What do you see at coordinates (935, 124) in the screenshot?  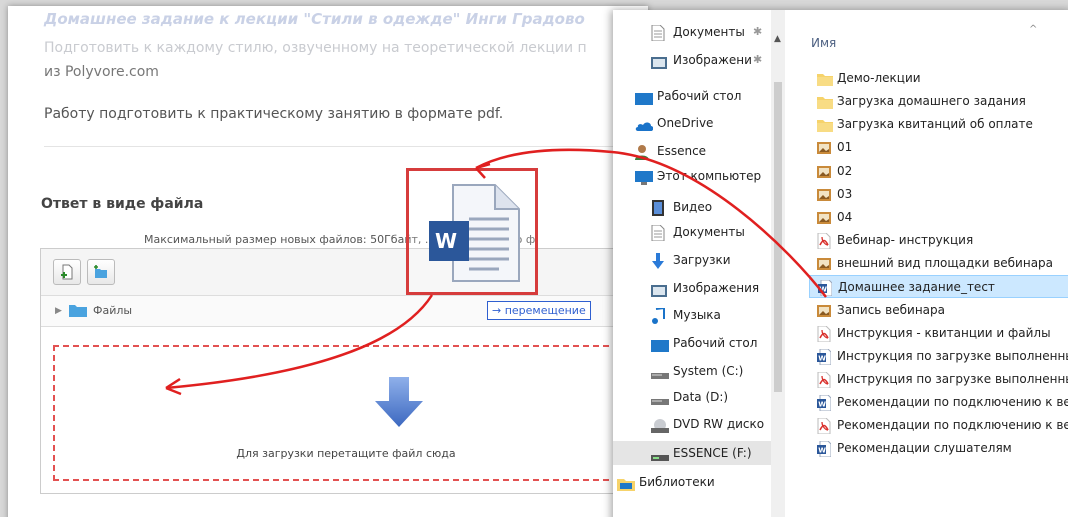 I see `file-name: Загрузка квитанций об оплате` at bounding box center [935, 124].